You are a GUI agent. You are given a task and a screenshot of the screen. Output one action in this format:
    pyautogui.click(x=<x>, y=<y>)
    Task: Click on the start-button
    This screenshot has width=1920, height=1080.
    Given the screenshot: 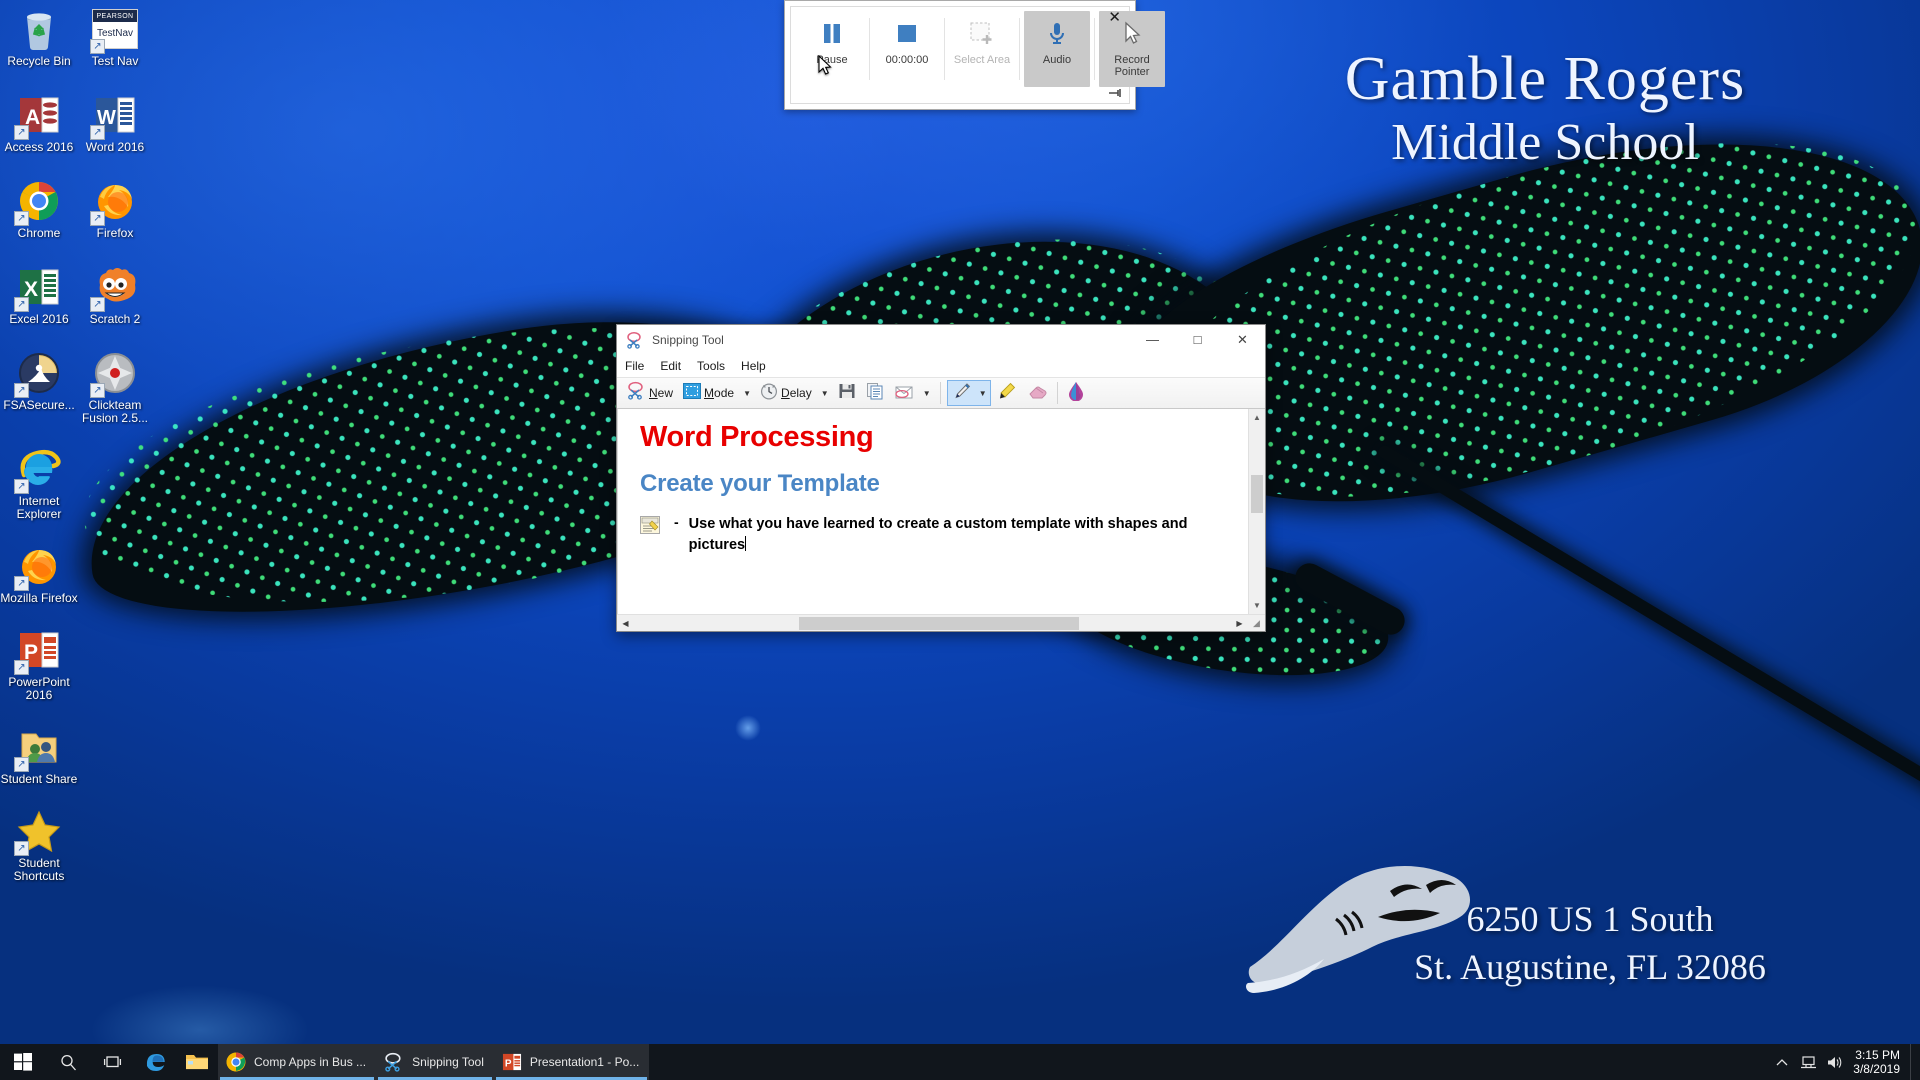 What is the action you would take?
    pyautogui.click(x=23, y=1062)
    